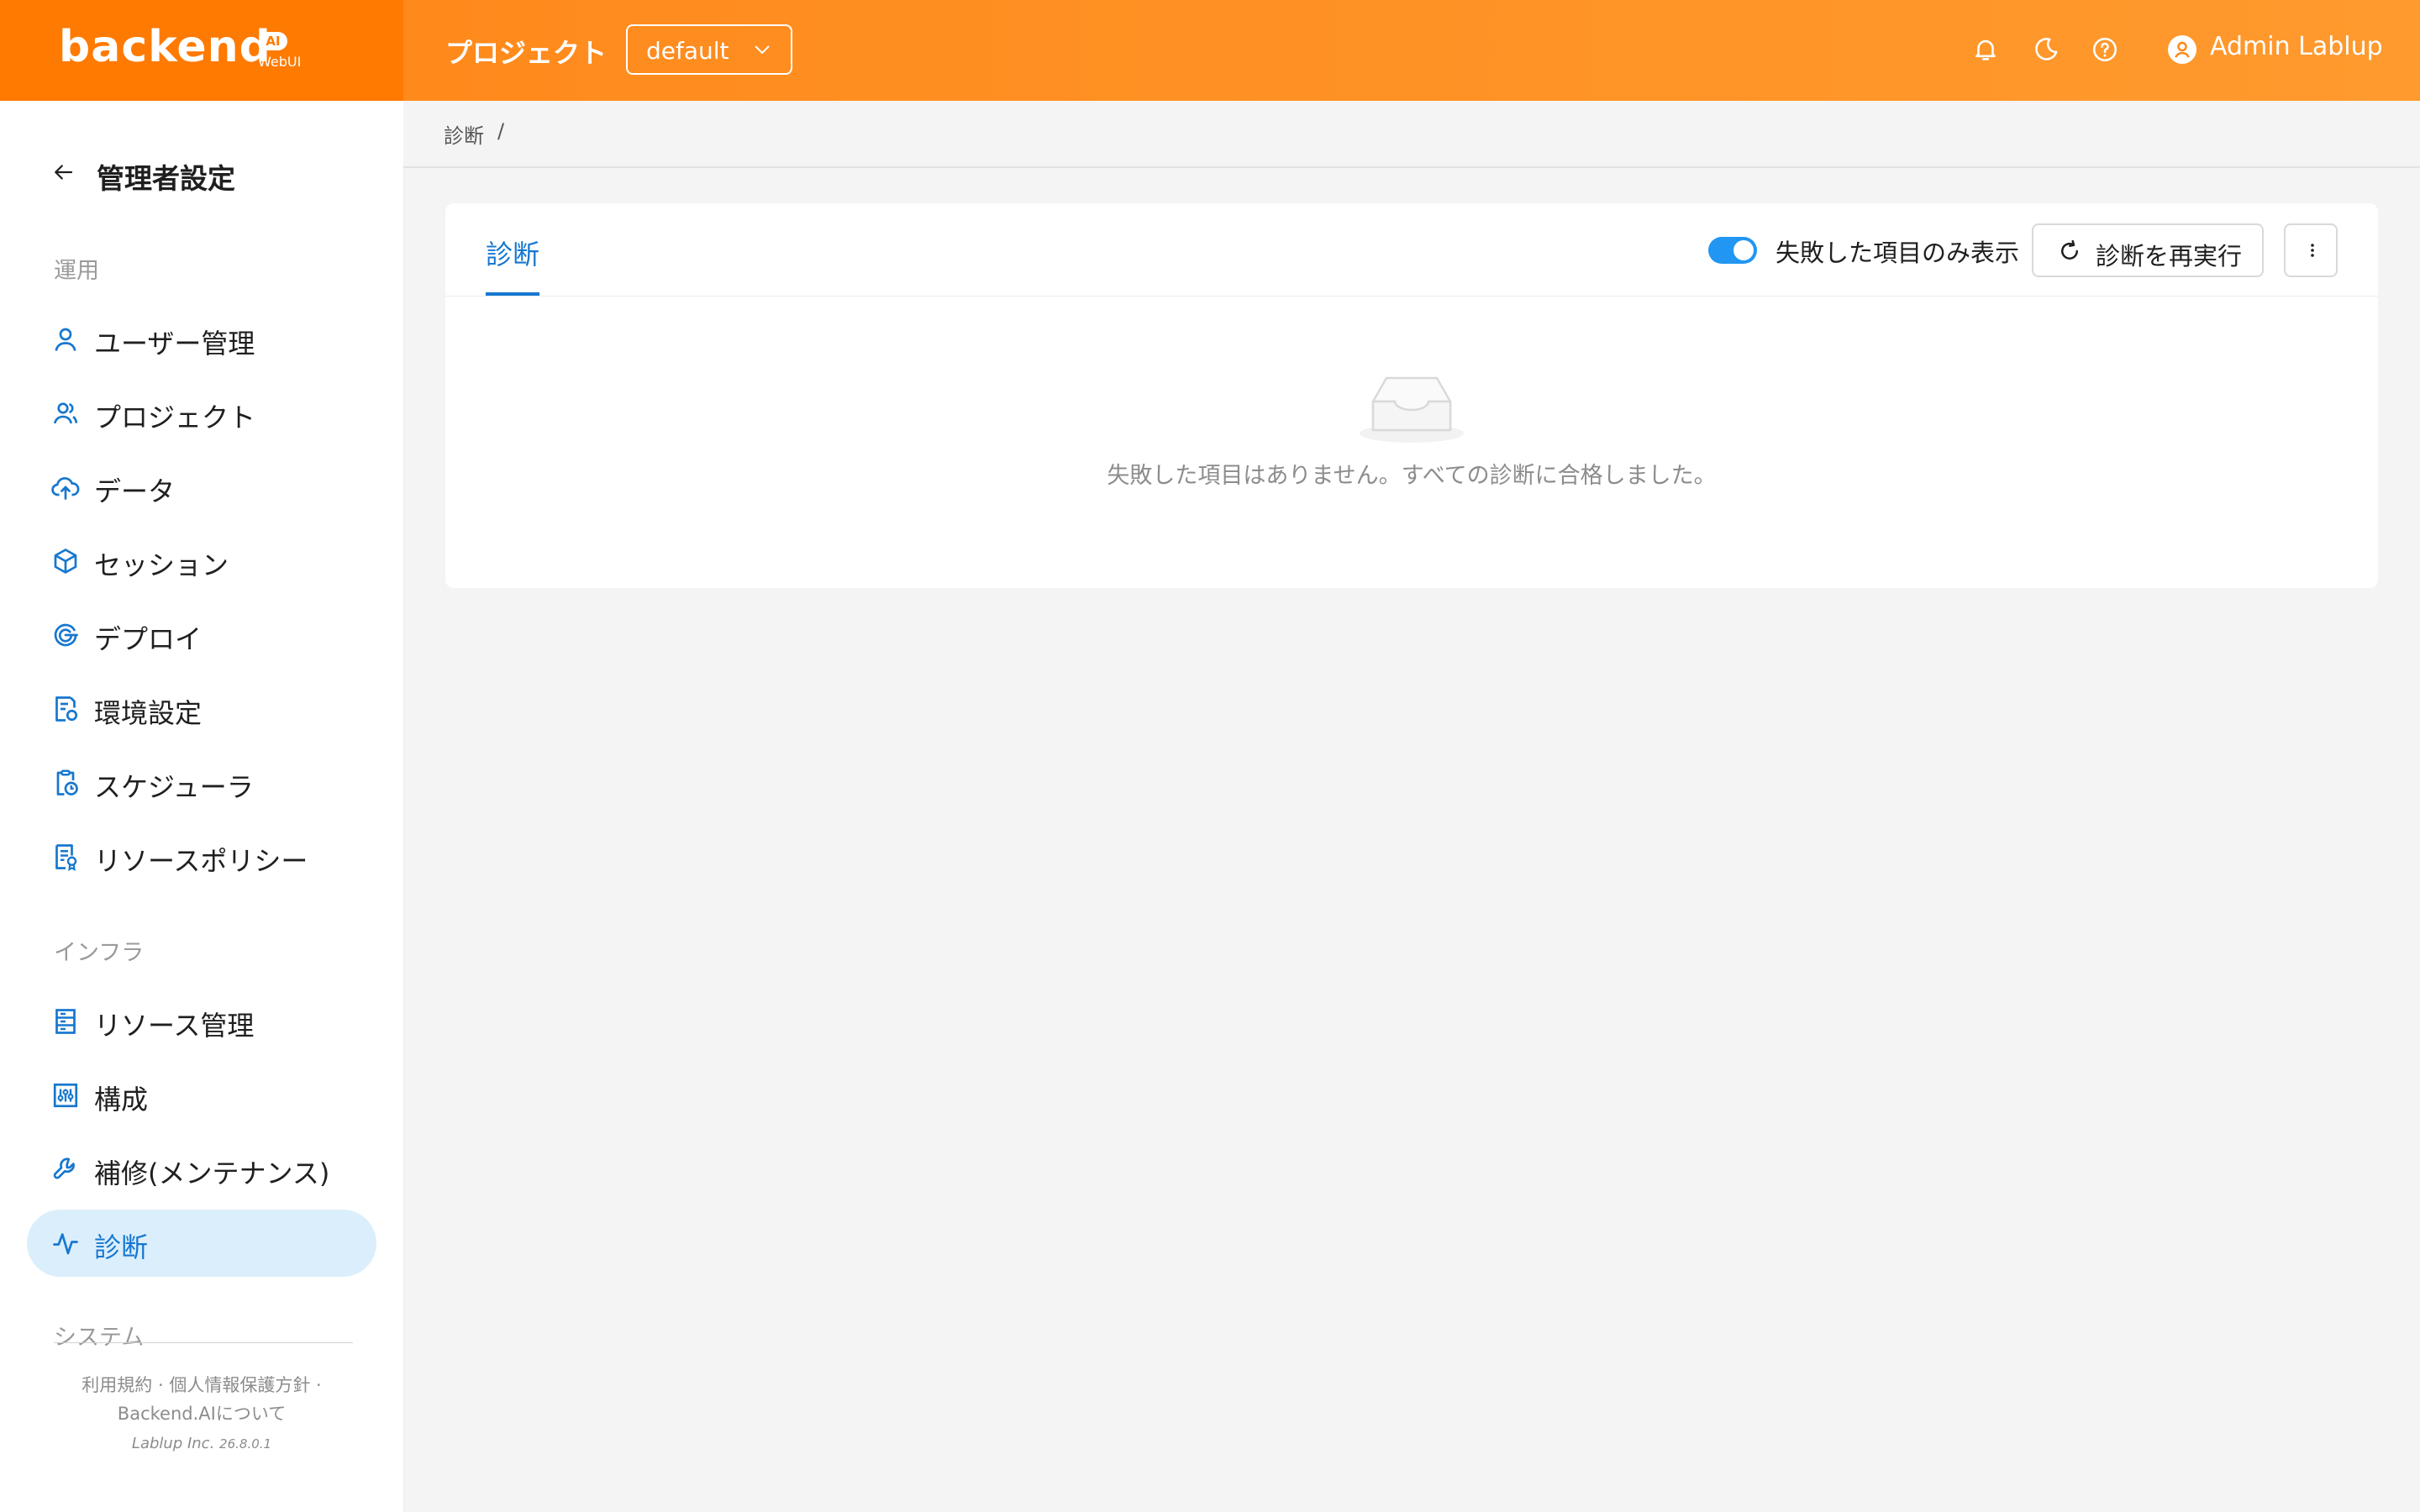  What do you see at coordinates (65, 488) in the screenshot?
I see `cloud-upload-icon` at bounding box center [65, 488].